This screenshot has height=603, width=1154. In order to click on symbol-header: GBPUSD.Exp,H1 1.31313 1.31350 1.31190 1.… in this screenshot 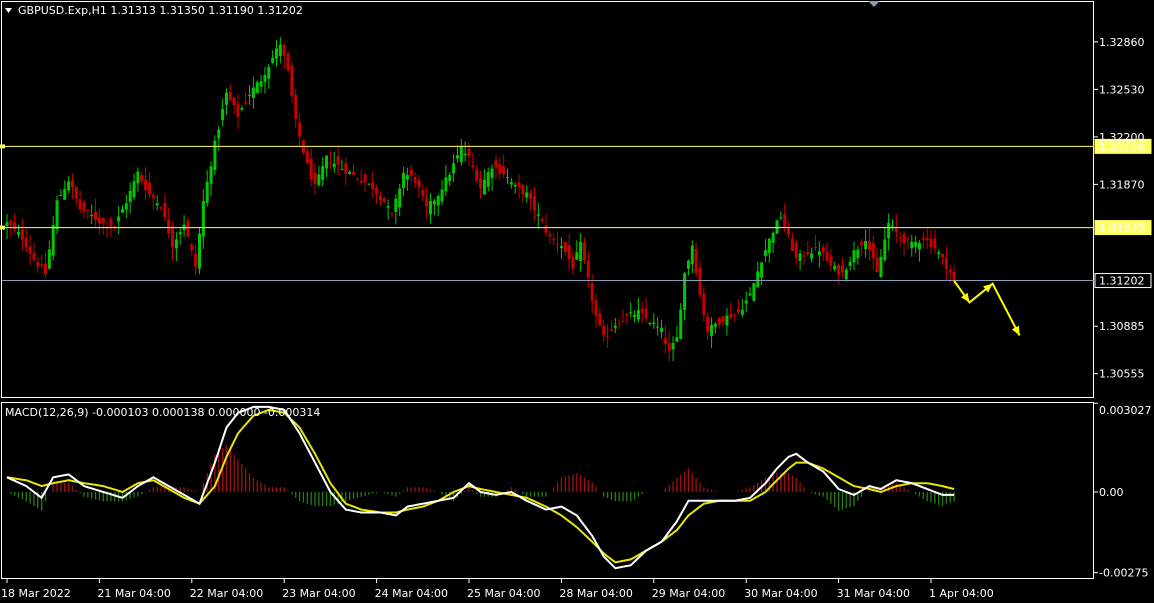, I will do `click(160, 10)`.